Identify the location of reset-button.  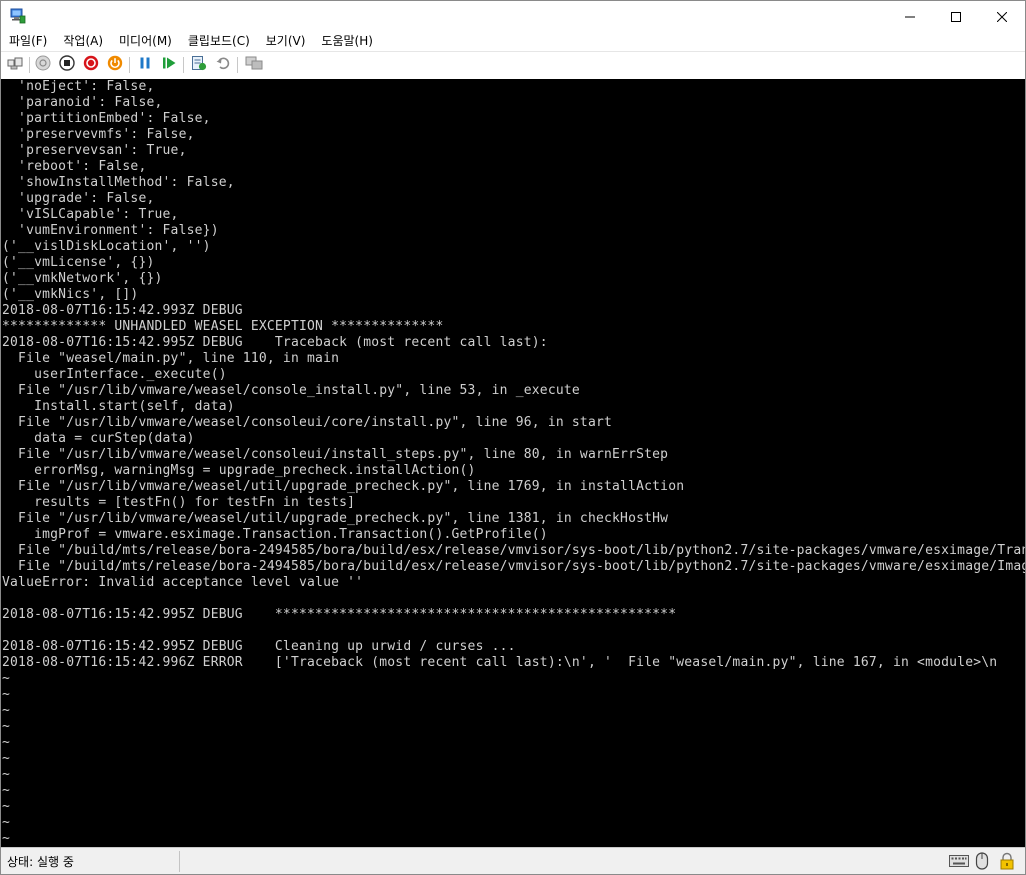
(169, 65).